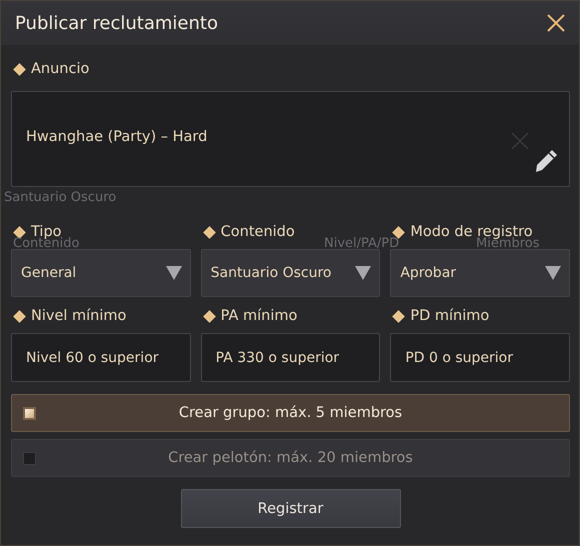 The image size is (580, 546). I want to click on field-label: Tipo, so click(46, 232).